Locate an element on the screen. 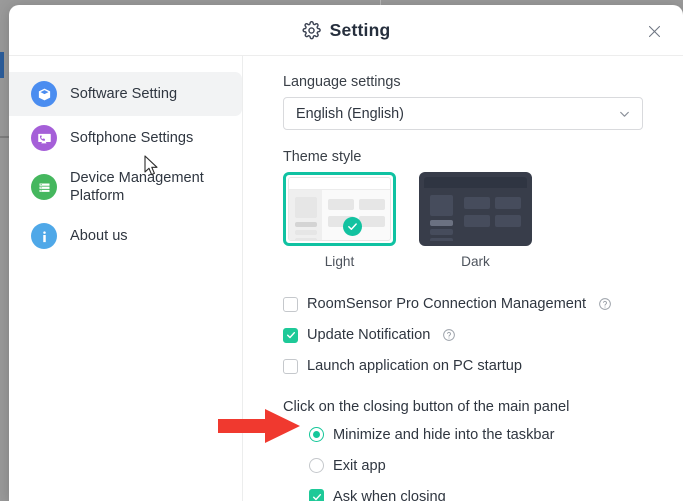  theme-option-dark: Dark is located at coordinates (475, 220).